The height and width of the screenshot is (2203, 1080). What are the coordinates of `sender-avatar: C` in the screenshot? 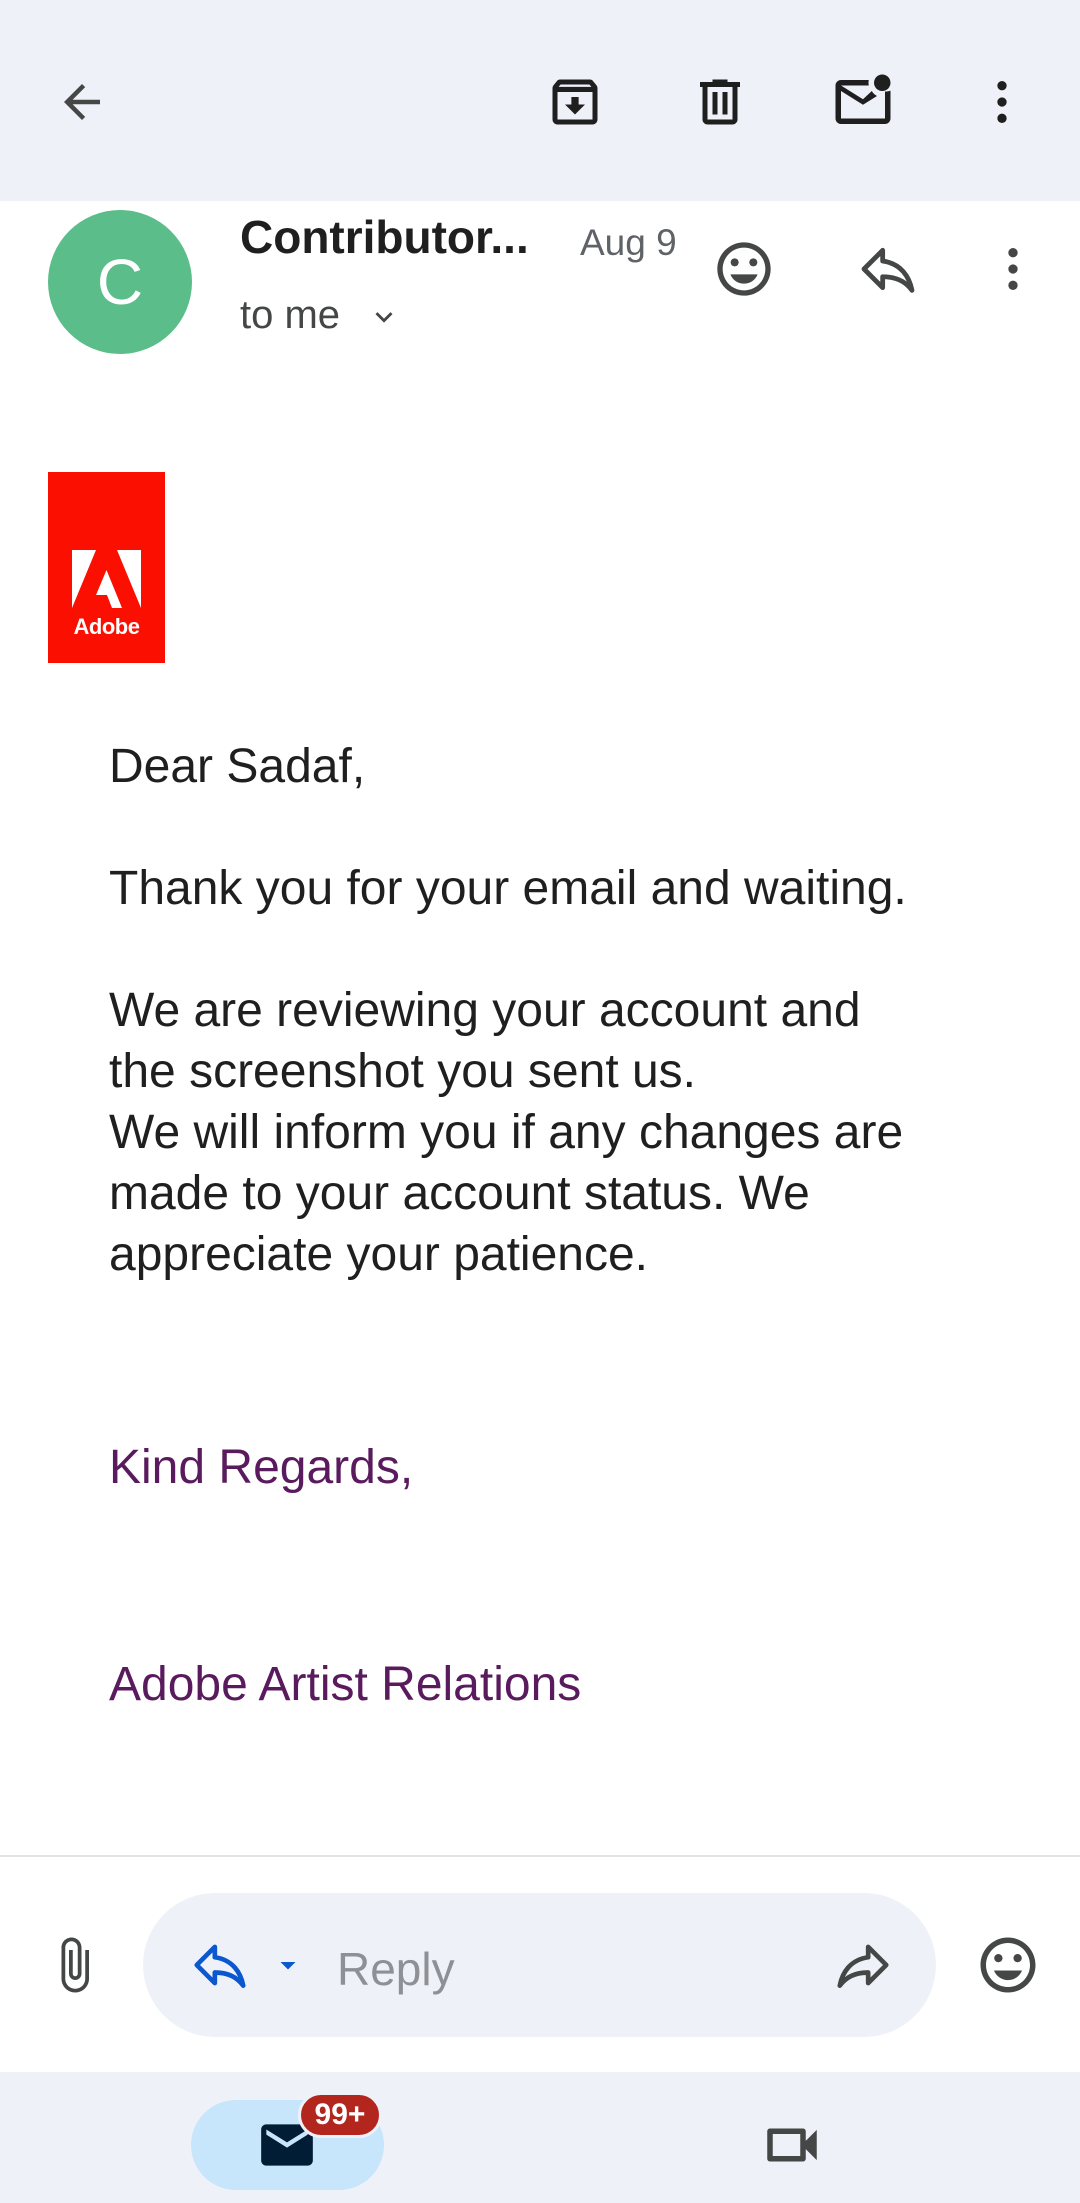 It's located at (120, 282).